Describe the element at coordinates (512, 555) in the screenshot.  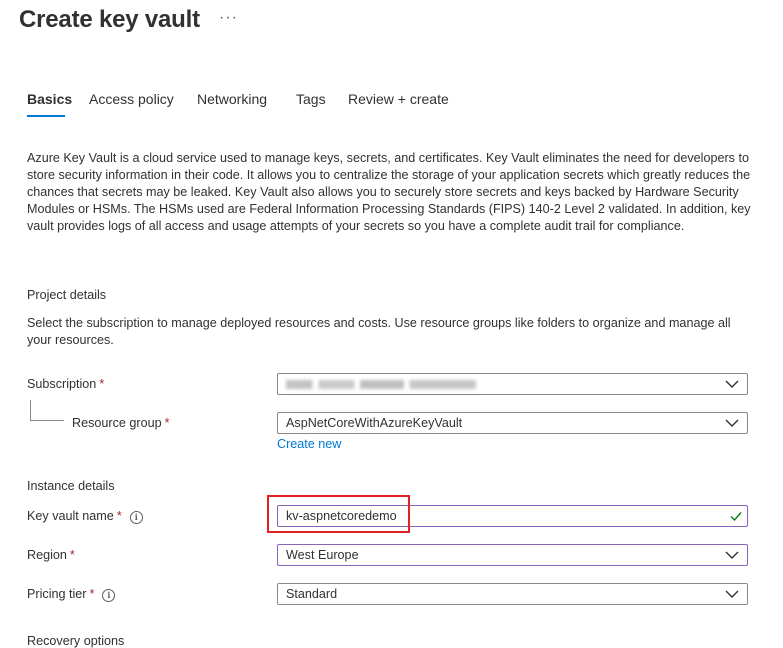
I see `region-dropdown: West Europe` at that location.